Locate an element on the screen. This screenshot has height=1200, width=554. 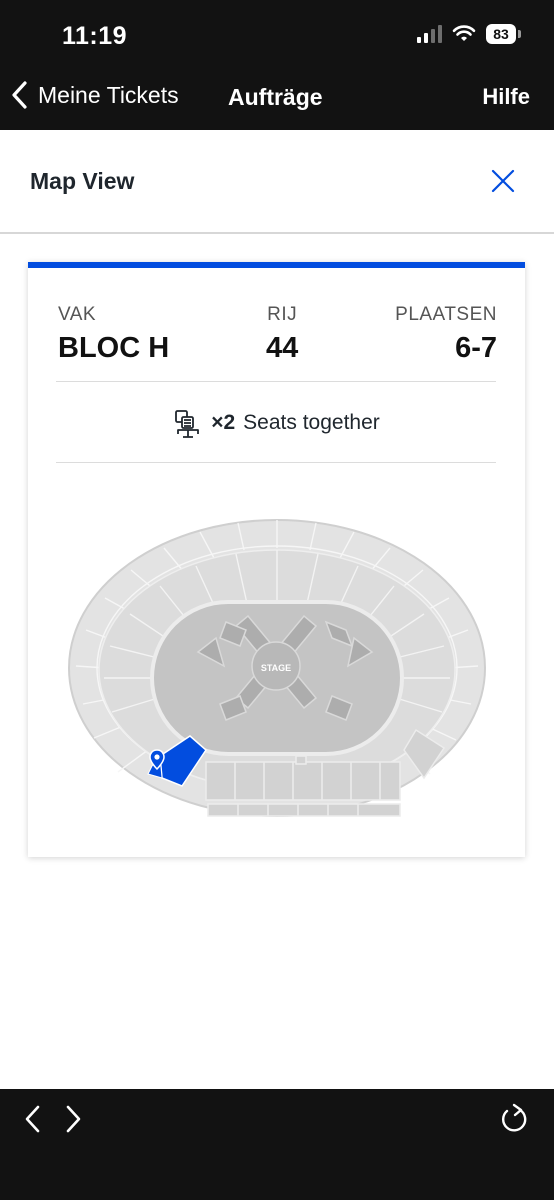
seats-column: PLAATSEN 6-7 is located at coordinates (446, 334).